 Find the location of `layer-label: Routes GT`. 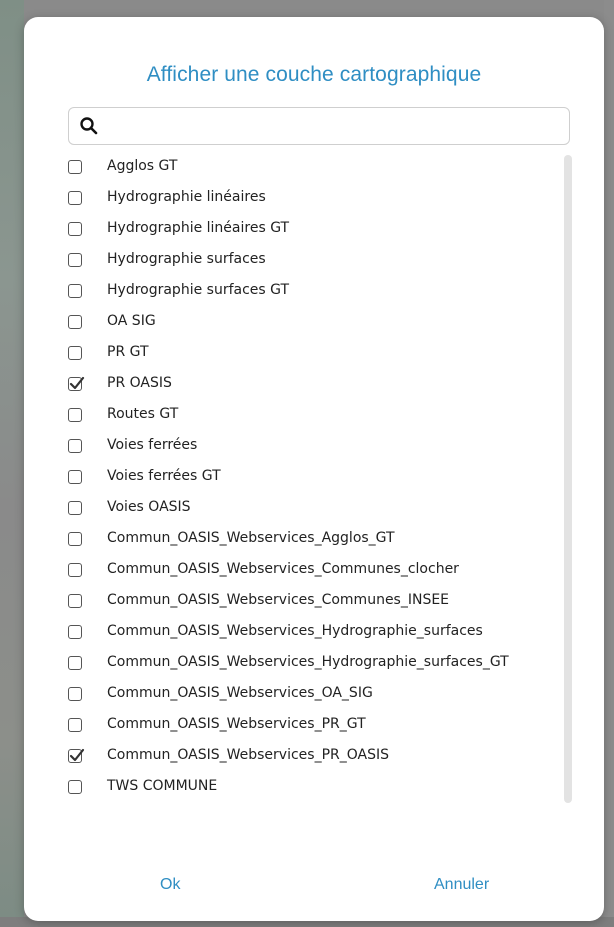

layer-label: Routes GT is located at coordinates (143, 414).